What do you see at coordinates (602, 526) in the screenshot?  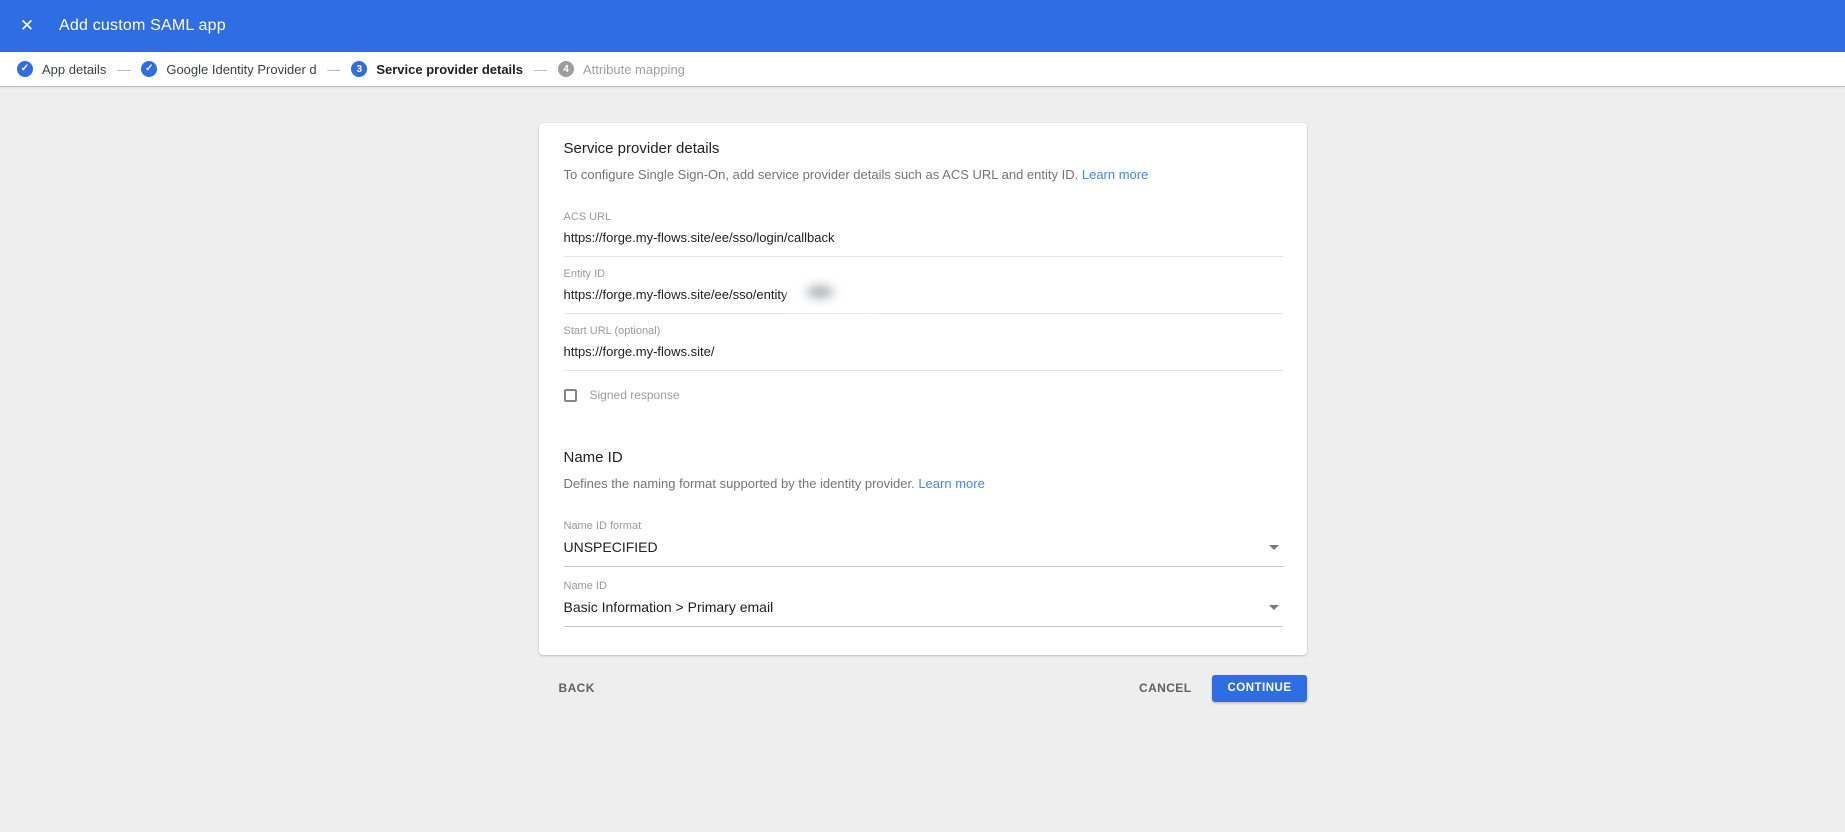 I see `field-label: Name ID format` at bounding box center [602, 526].